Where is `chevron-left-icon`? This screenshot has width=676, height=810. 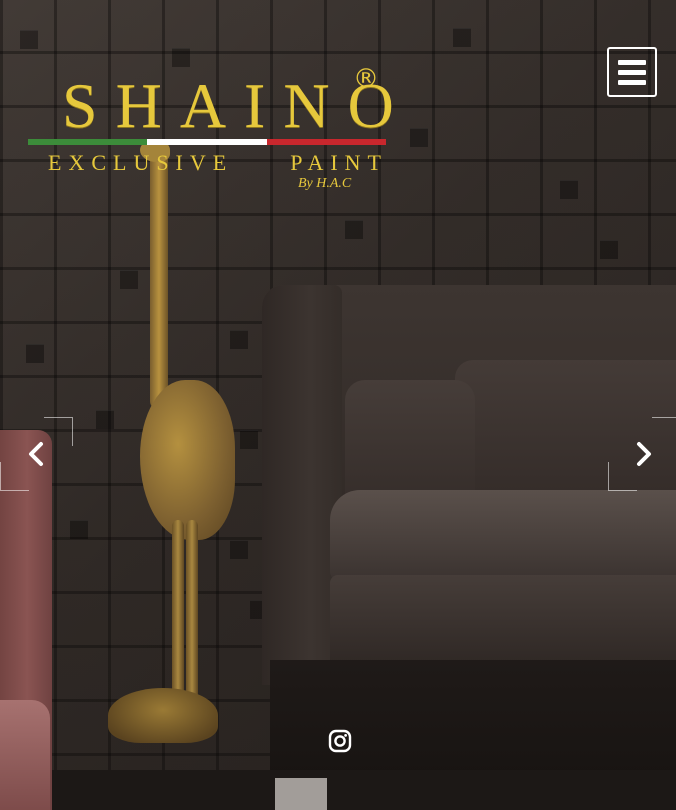
chevron-left-icon is located at coordinates (36, 454).